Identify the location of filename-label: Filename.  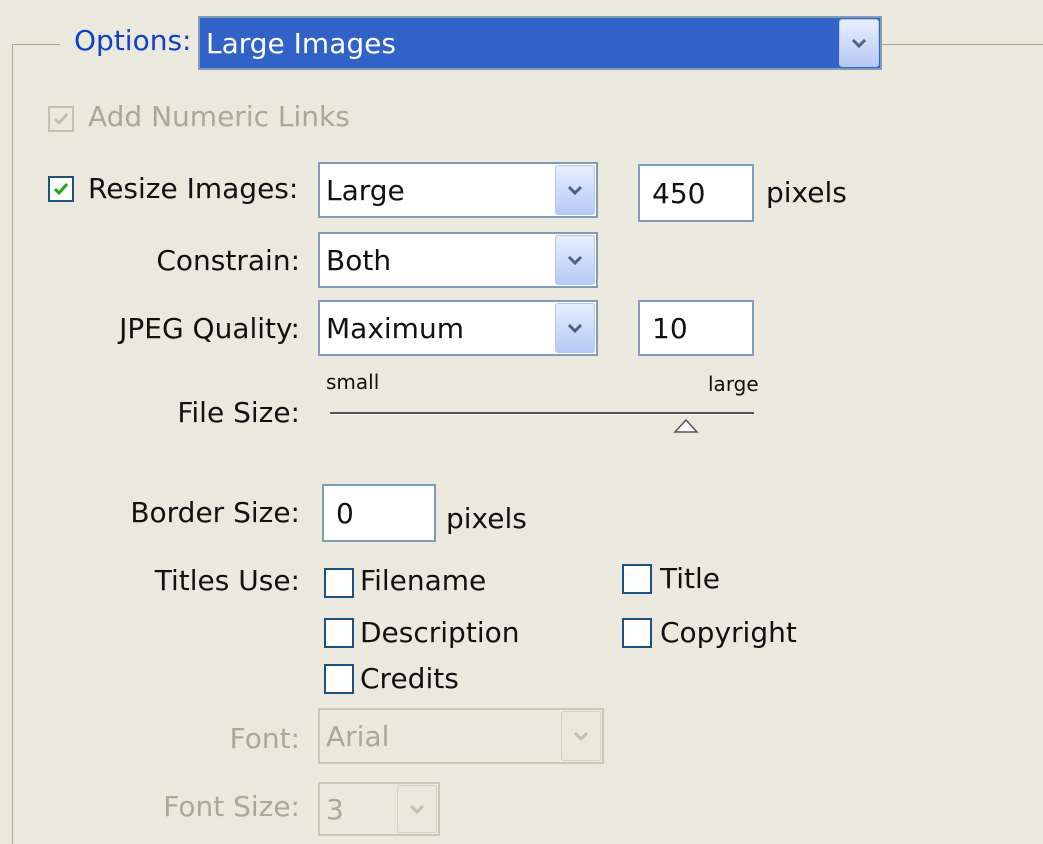
(423, 580).